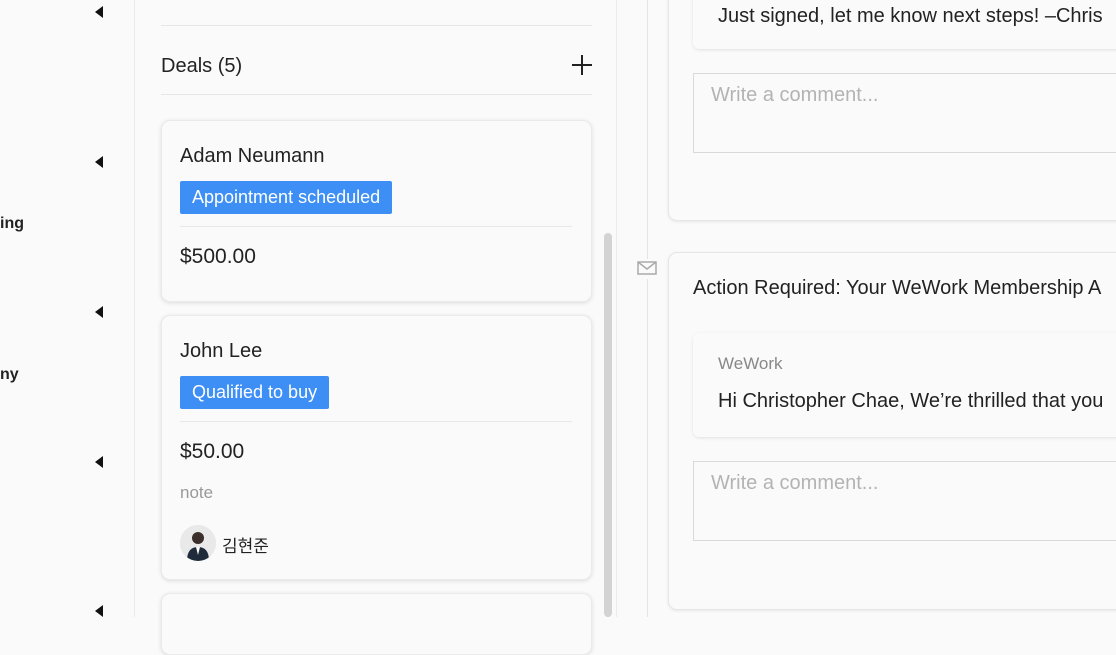 Image resolution: width=1116 pixels, height=655 pixels. I want to click on deal-owner: 김현준, so click(245, 546).